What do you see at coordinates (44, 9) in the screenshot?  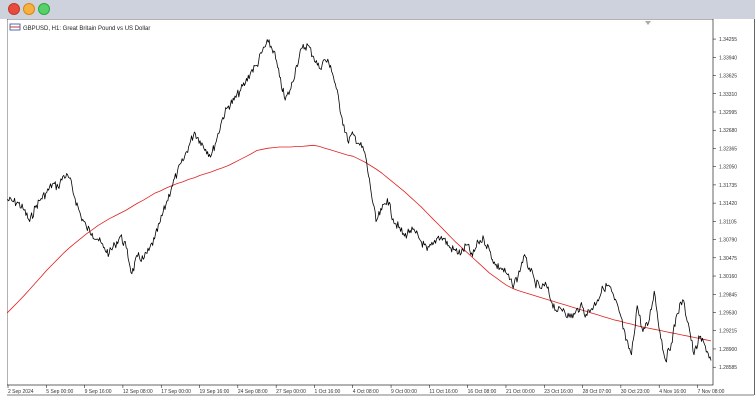 I see `maximize-window-button` at bounding box center [44, 9].